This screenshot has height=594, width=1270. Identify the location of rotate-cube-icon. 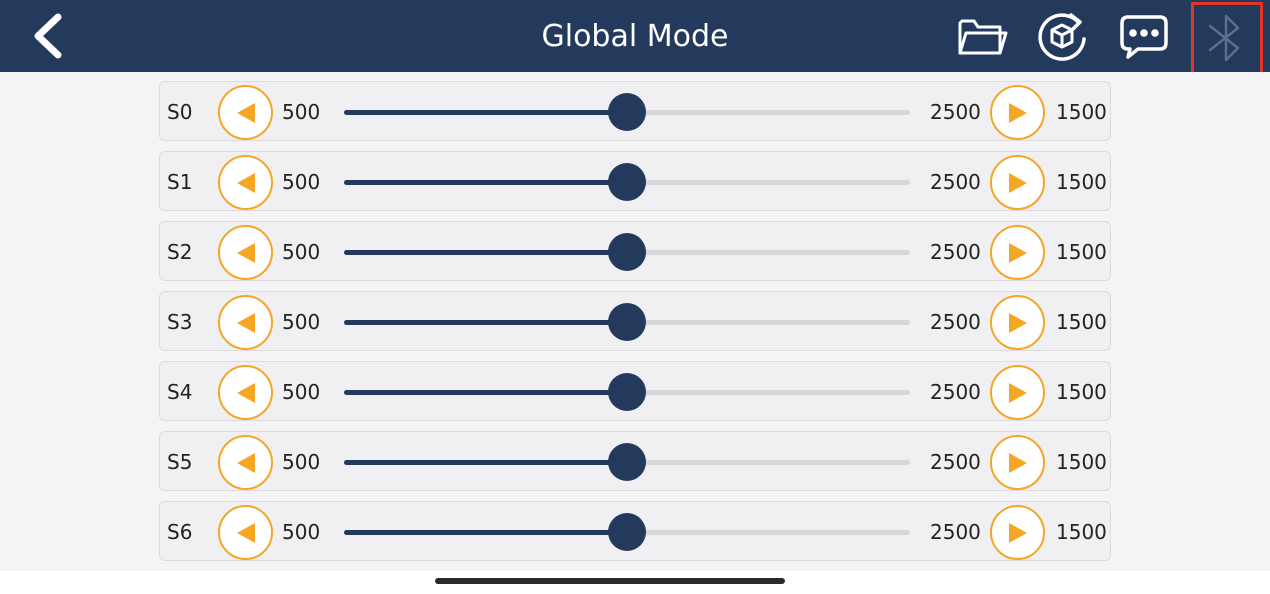
(1062, 37).